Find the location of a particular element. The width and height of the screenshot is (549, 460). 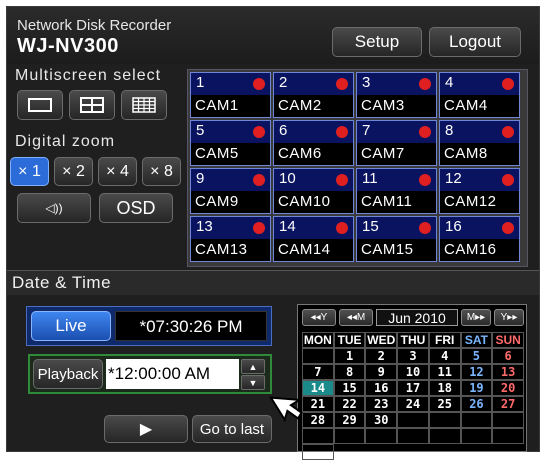

calendar-day: 4 is located at coordinates (444, 356).